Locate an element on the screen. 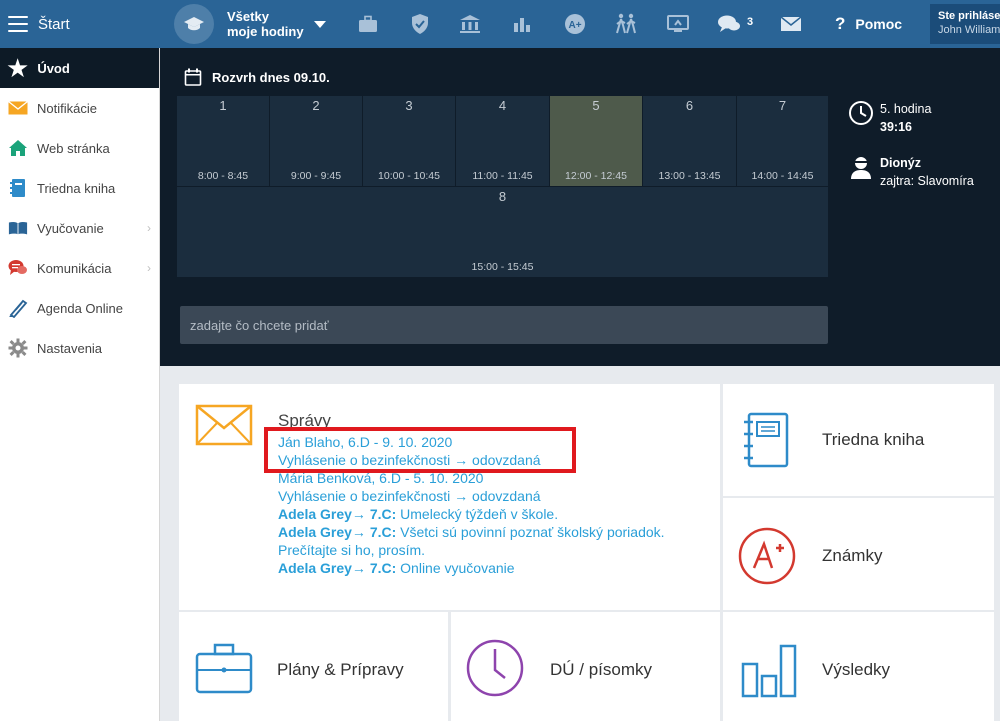  lesson-cell: 1 8:00 - 8:45 is located at coordinates (223, 141).